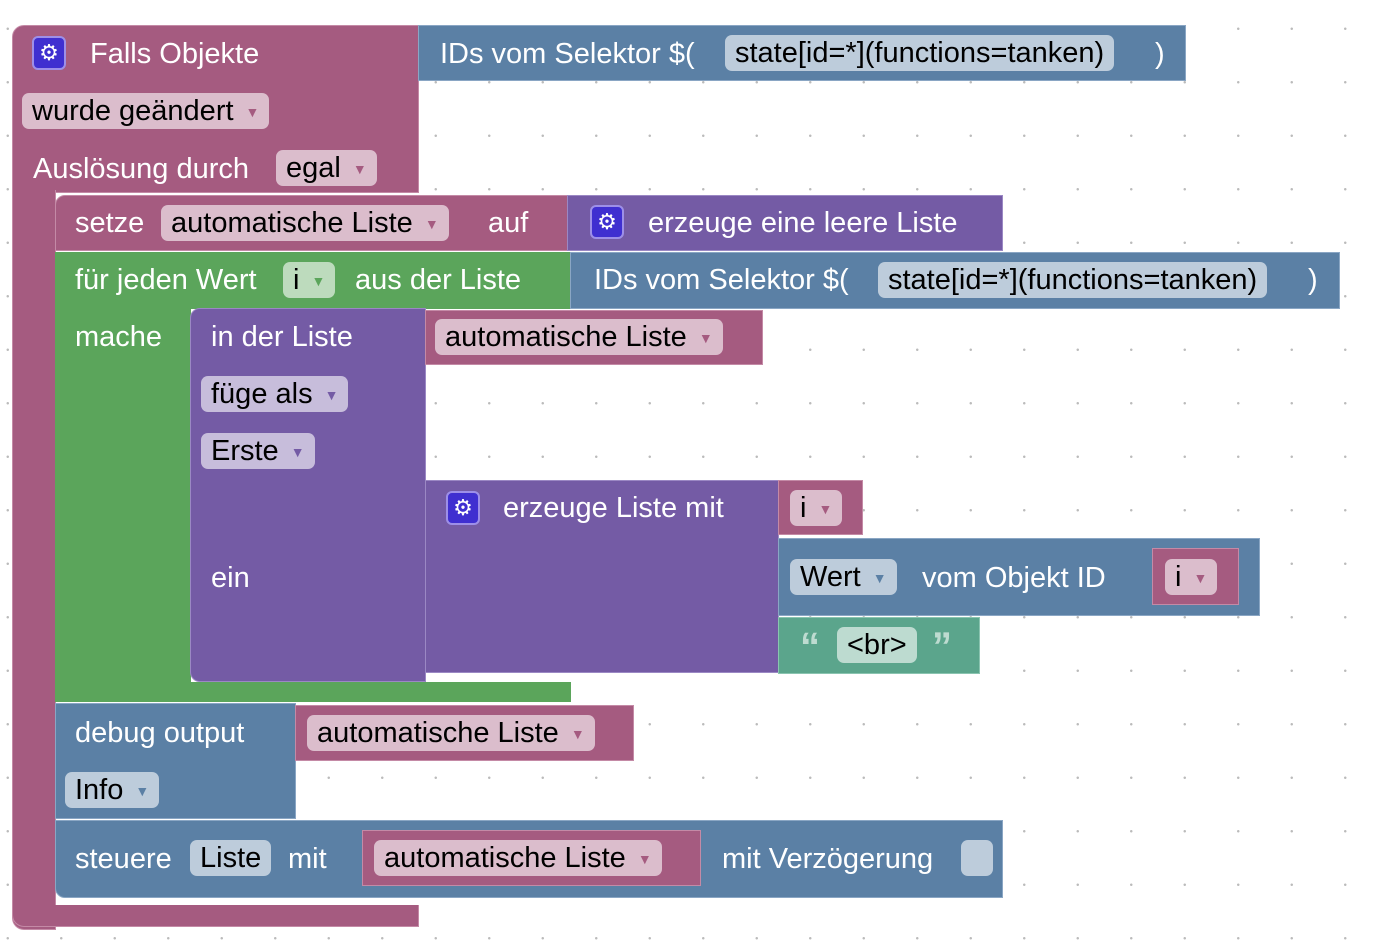  What do you see at coordinates (803, 223) in the screenshot?
I see `create-empty-label: erzeuge eine leere Liste` at bounding box center [803, 223].